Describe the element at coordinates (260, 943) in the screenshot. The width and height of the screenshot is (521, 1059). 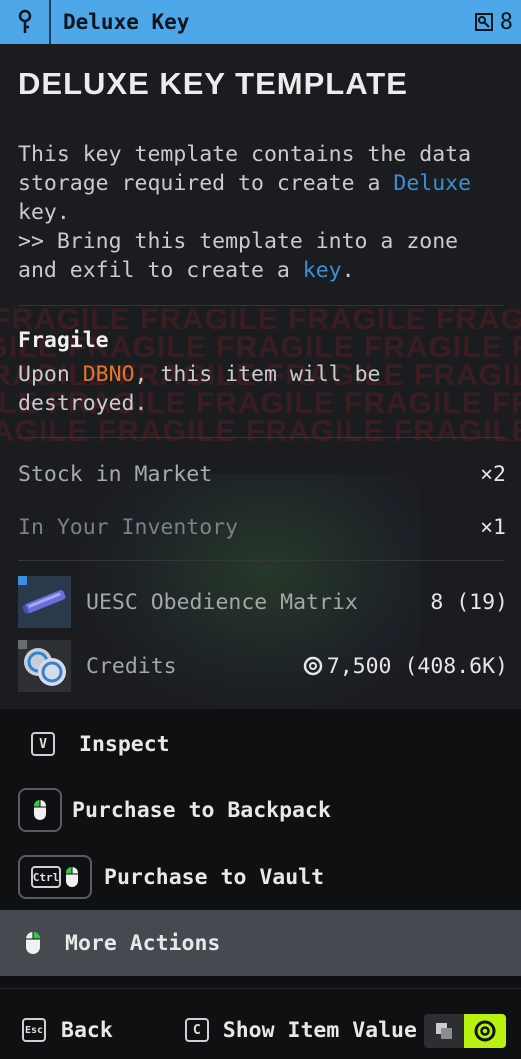
I see `more-actions-button: More Actions` at that location.